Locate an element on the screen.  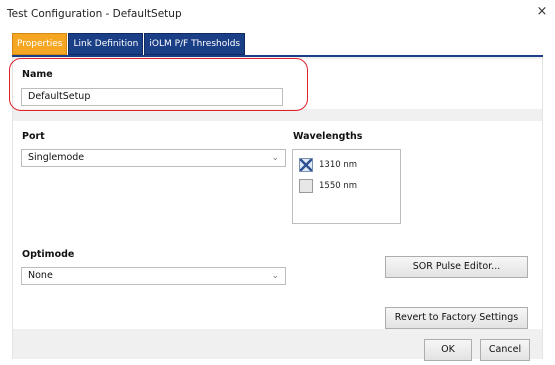
optimode-selected-value: None is located at coordinates (40, 275).